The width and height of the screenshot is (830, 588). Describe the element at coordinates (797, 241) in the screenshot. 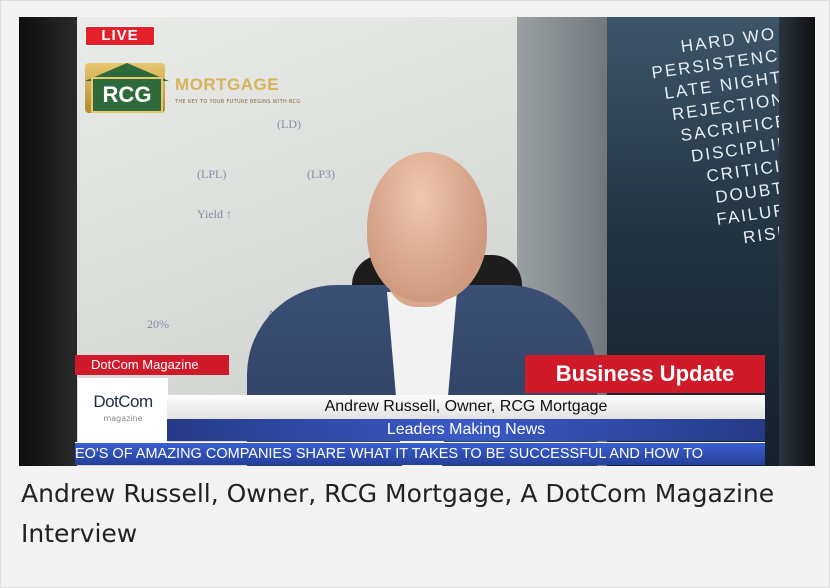

I see `blurred-background-right` at that location.